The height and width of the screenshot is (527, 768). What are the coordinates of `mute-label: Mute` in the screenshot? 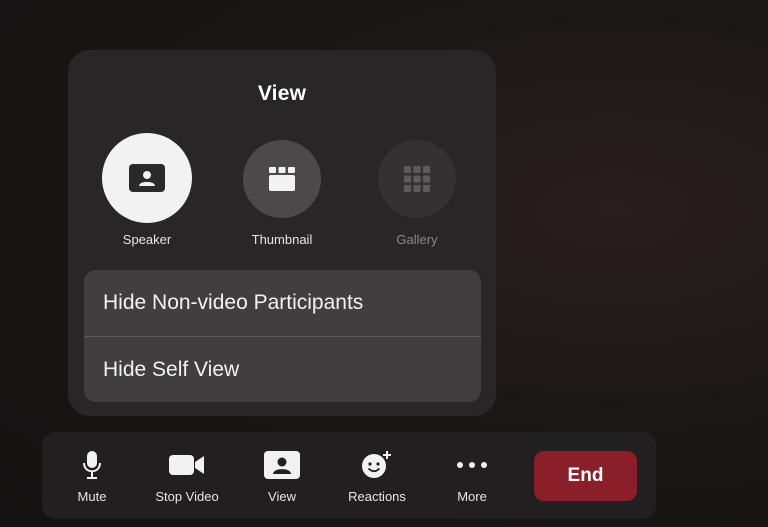 It's located at (92, 496).